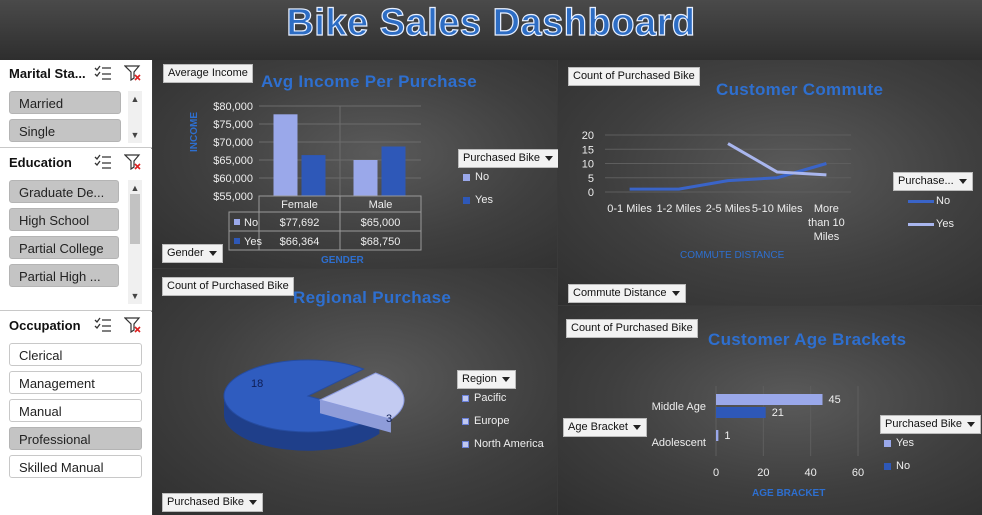  I want to click on legend-item-north-america: North America, so click(503, 444).